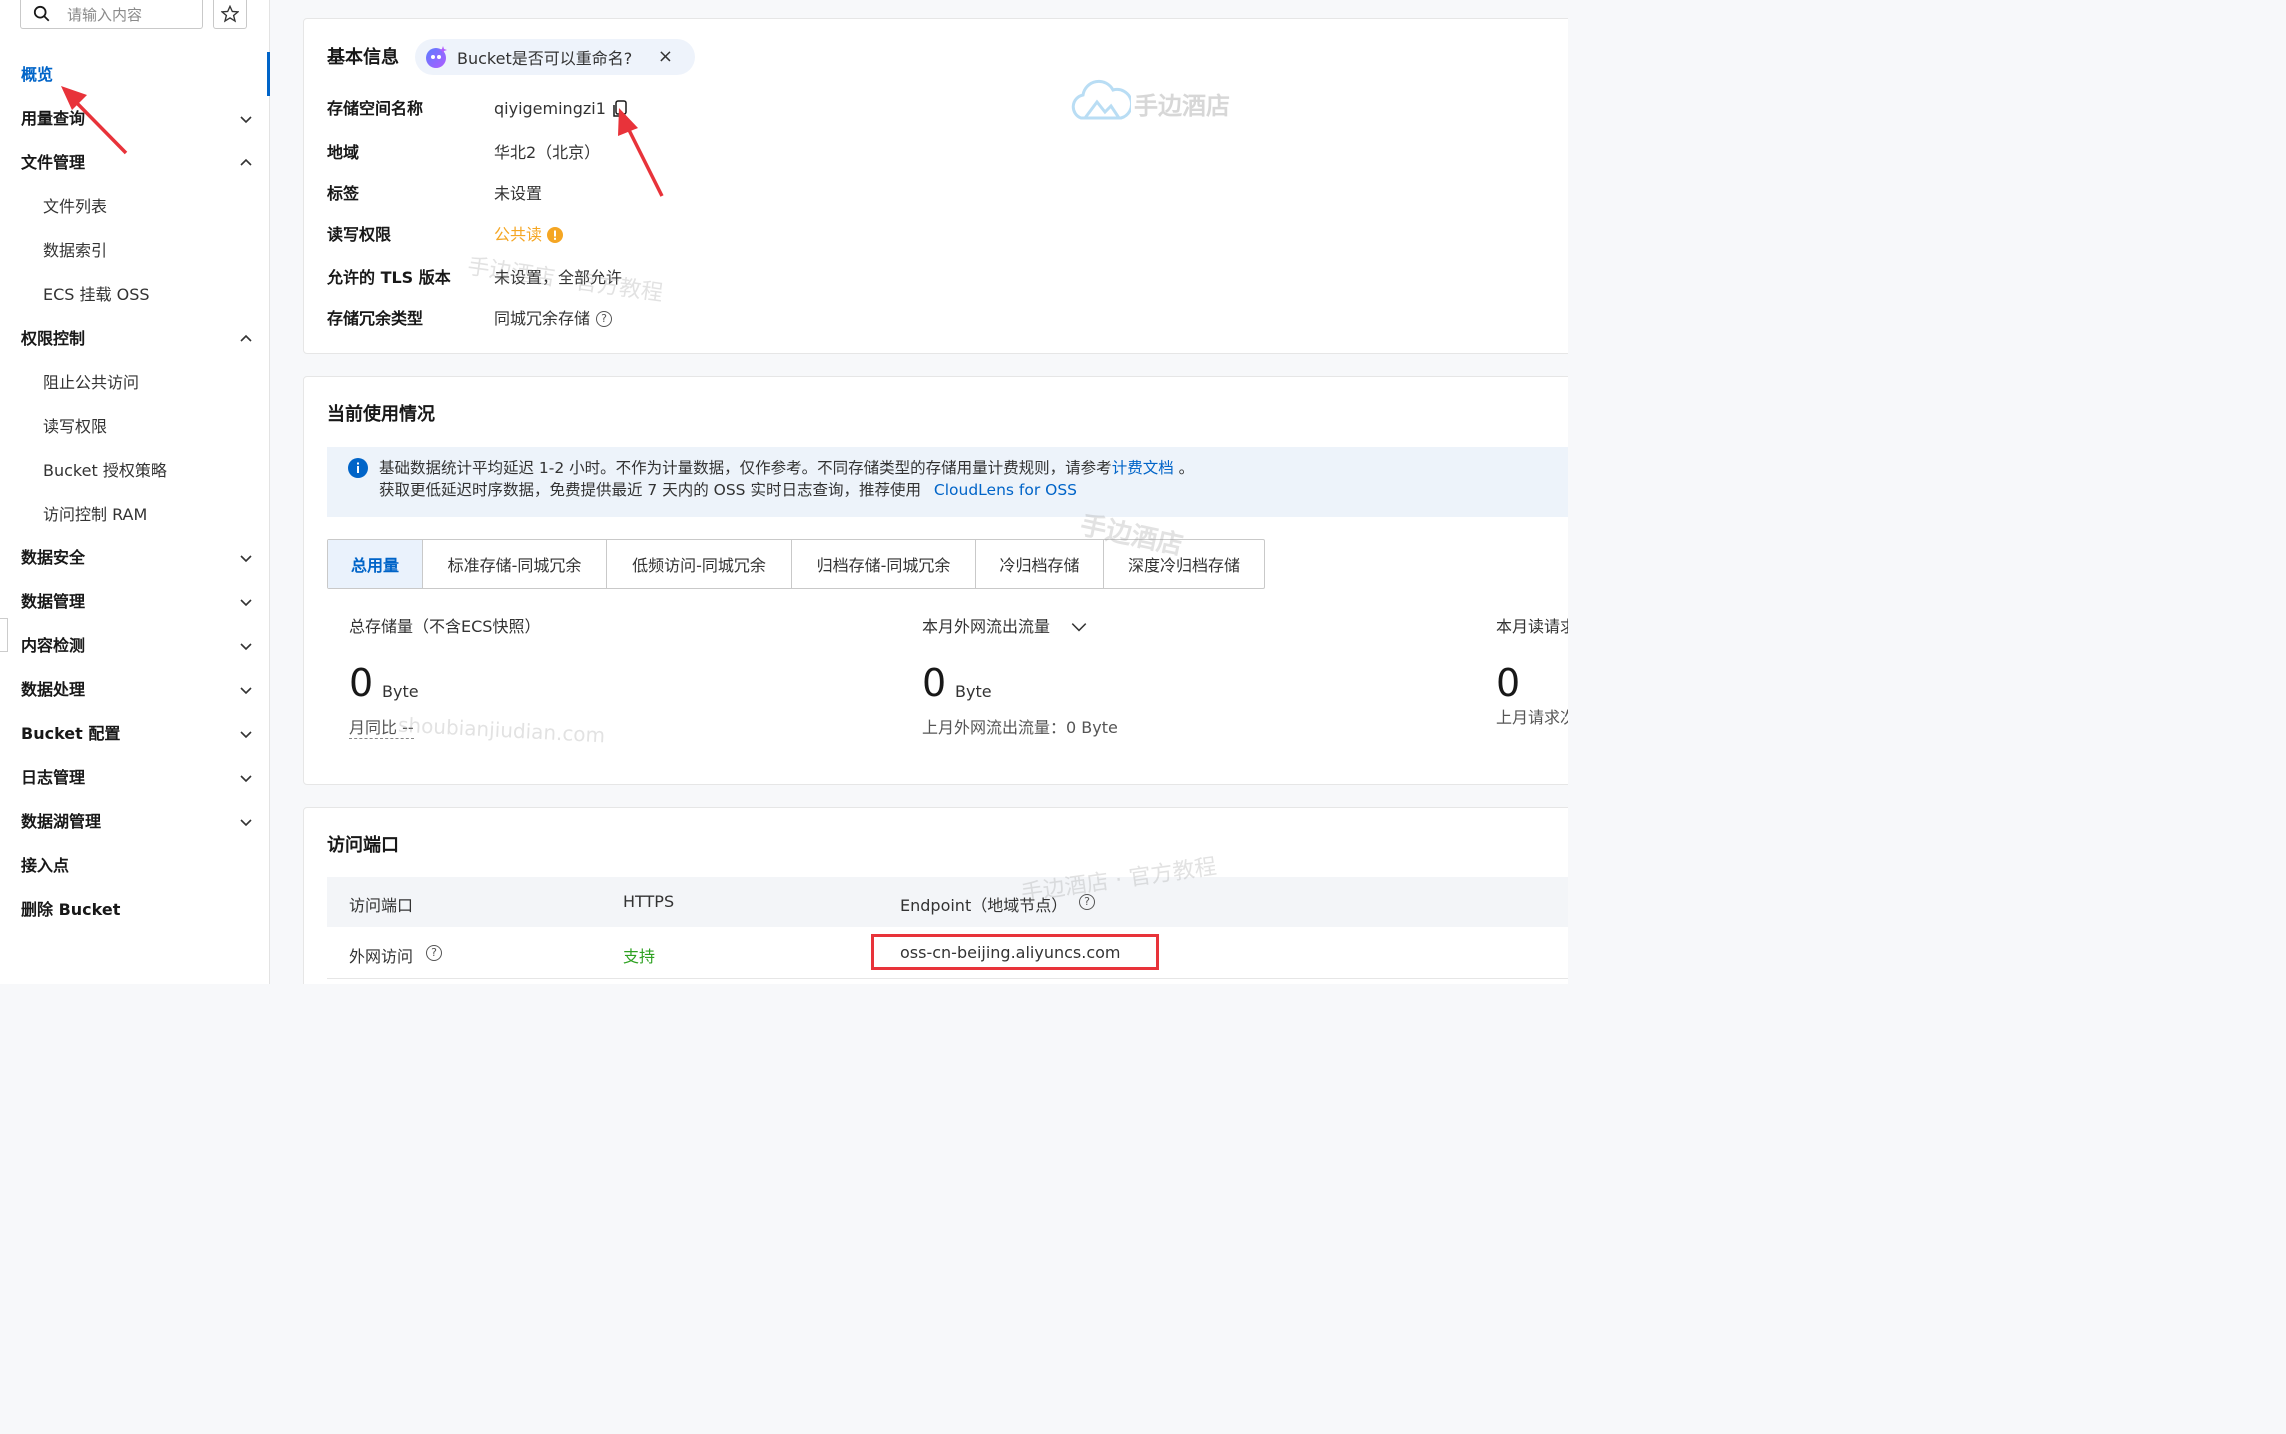 This screenshot has width=2286, height=1434. Describe the element at coordinates (665, 56) in the screenshot. I see `close-icon: ×` at that location.